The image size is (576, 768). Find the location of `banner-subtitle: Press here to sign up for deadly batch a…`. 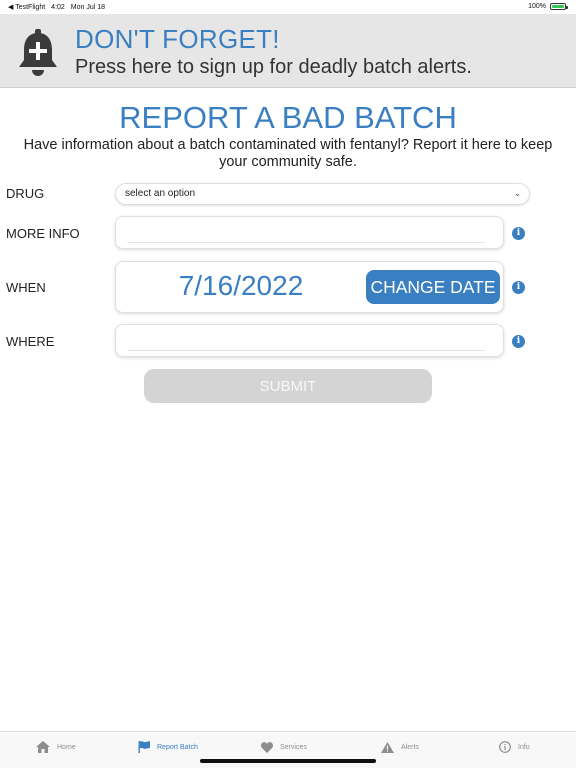

banner-subtitle: Press here to sign up for deadly batch a… is located at coordinates (273, 67).